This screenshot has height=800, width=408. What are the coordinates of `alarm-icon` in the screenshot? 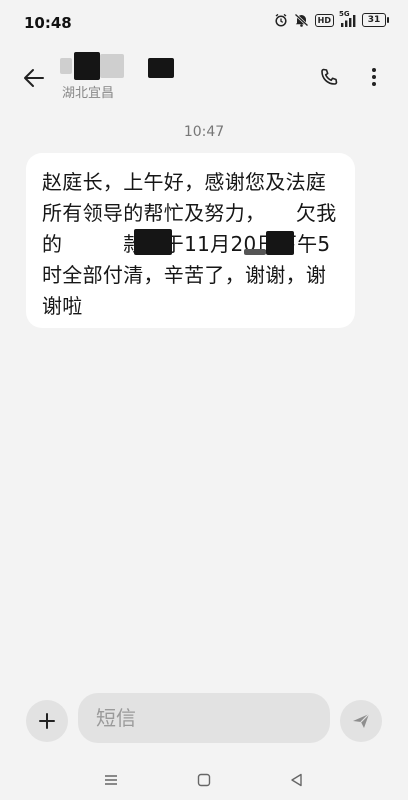 It's located at (281, 20).